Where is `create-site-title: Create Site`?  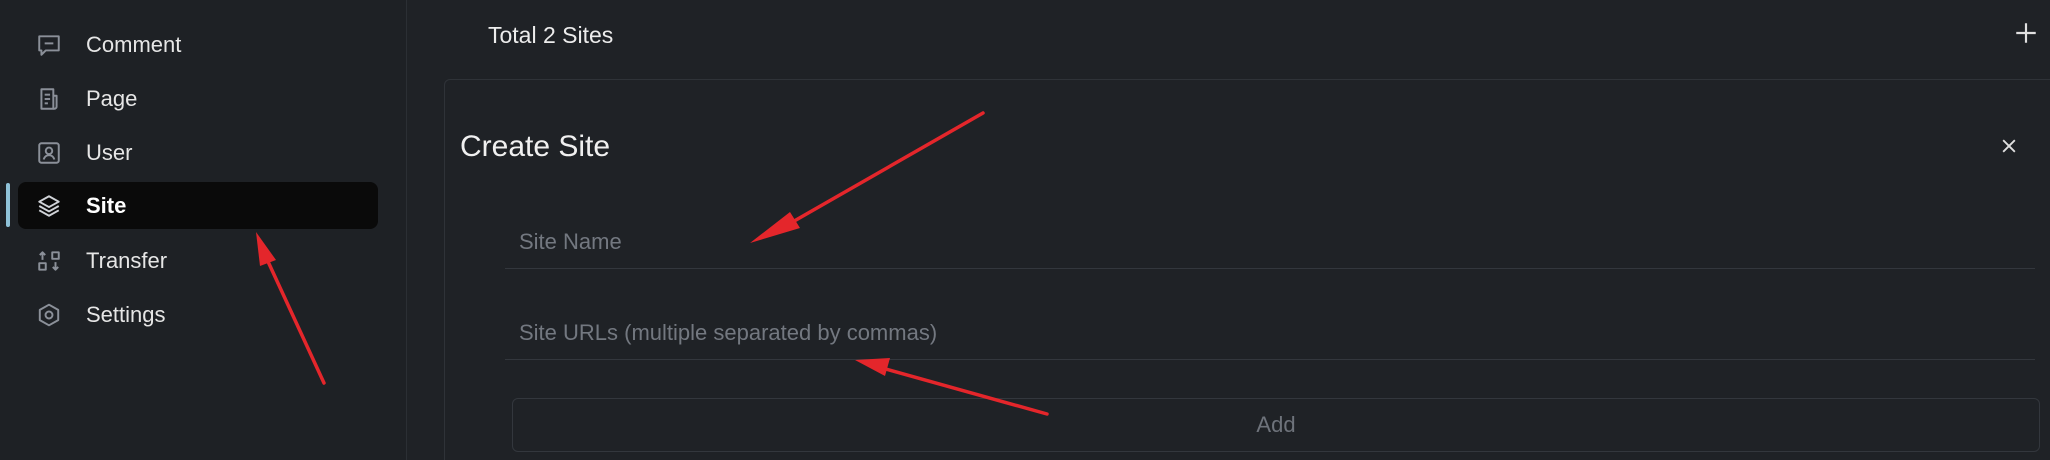 create-site-title: Create Site is located at coordinates (535, 146).